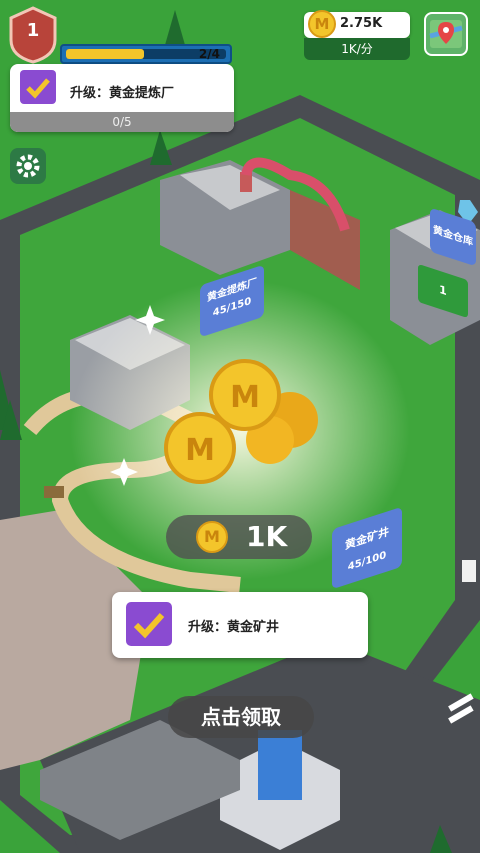 This screenshot has height=853, width=480. I want to click on task-card: 升级：黄金提炼厂 0/5, so click(122, 98).